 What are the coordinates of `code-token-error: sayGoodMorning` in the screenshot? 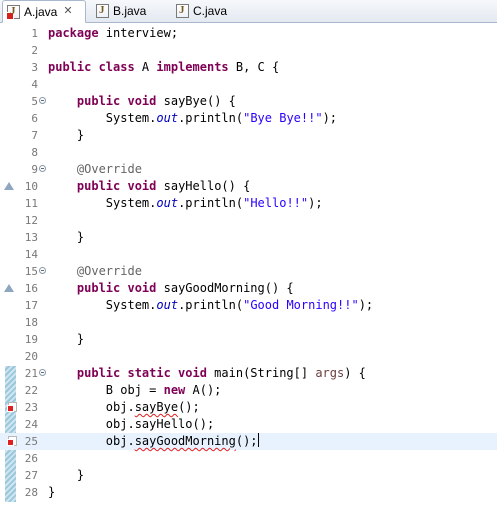 It's located at (185, 441).